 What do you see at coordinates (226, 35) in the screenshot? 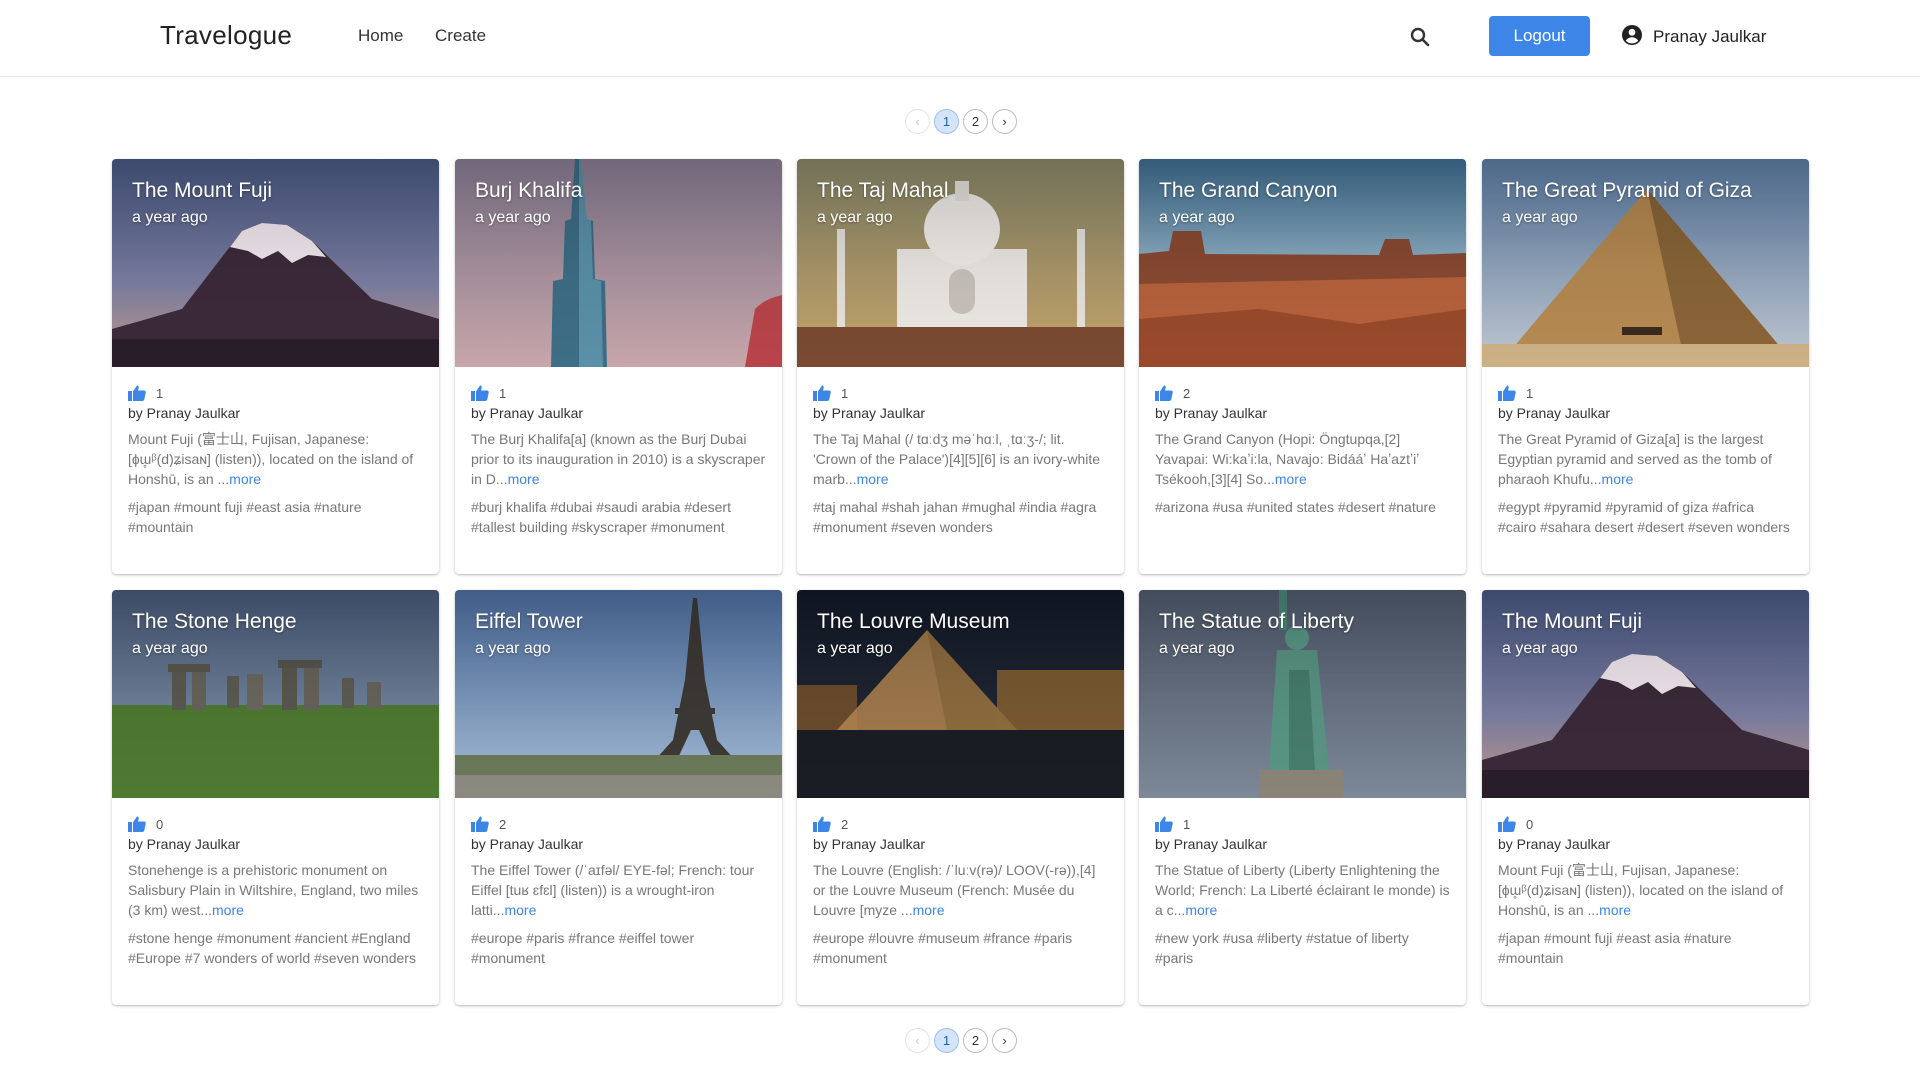
I see `brand-logo: Travelogue` at bounding box center [226, 35].